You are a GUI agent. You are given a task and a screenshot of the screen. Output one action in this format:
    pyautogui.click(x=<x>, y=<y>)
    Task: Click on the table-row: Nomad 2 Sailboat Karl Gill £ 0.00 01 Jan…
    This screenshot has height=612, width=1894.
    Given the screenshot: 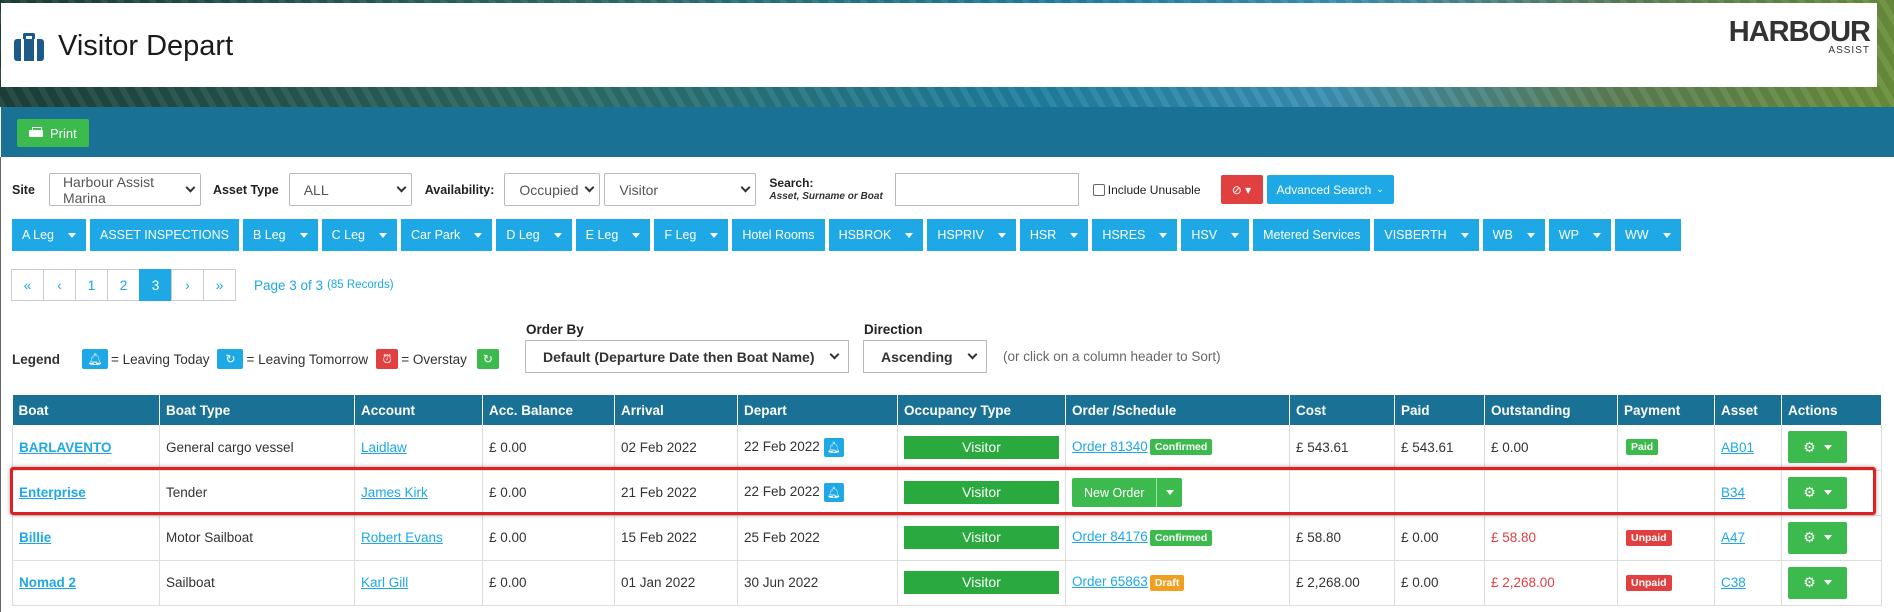 What is the action you would take?
    pyautogui.click(x=947, y=583)
    